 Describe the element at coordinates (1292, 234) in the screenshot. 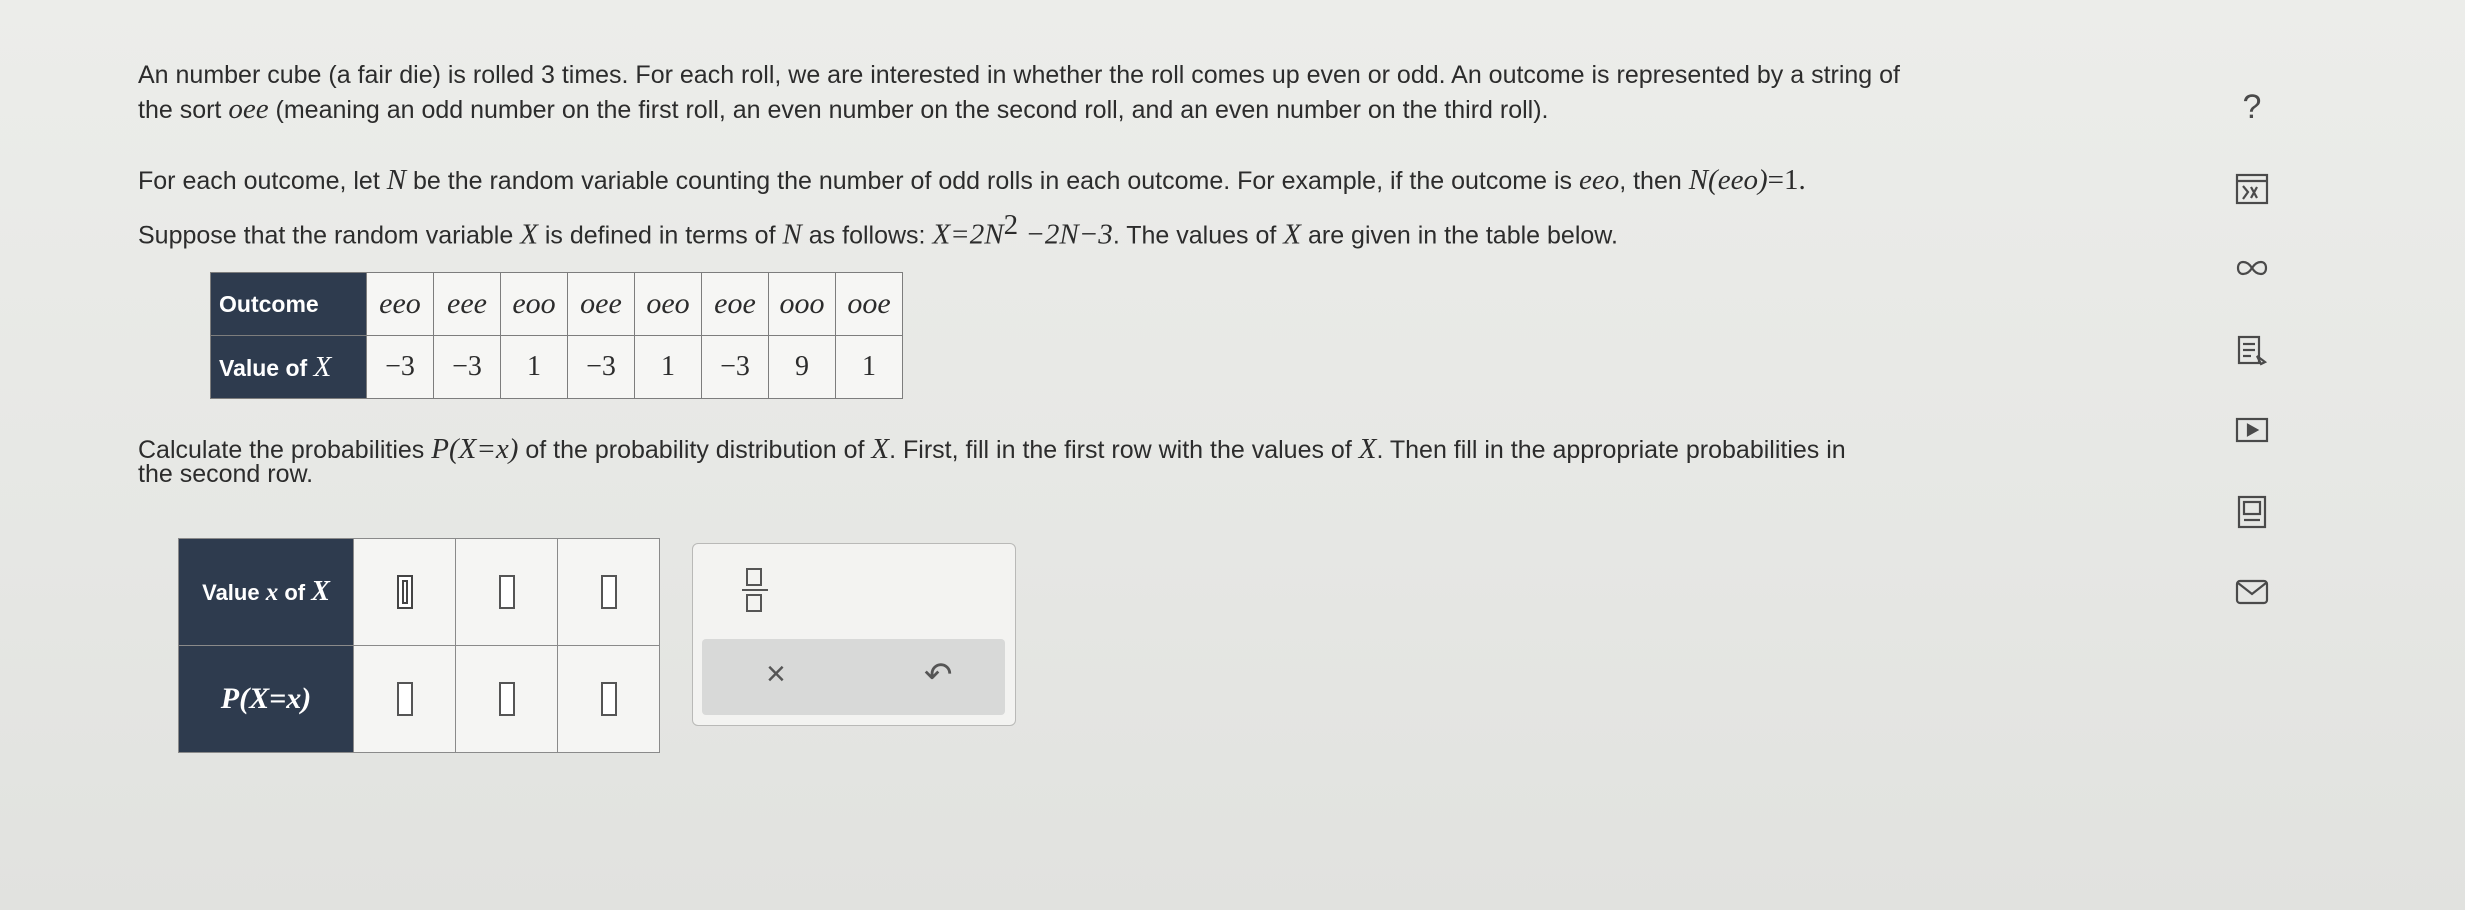

I see `var-X-2: X` at that location.